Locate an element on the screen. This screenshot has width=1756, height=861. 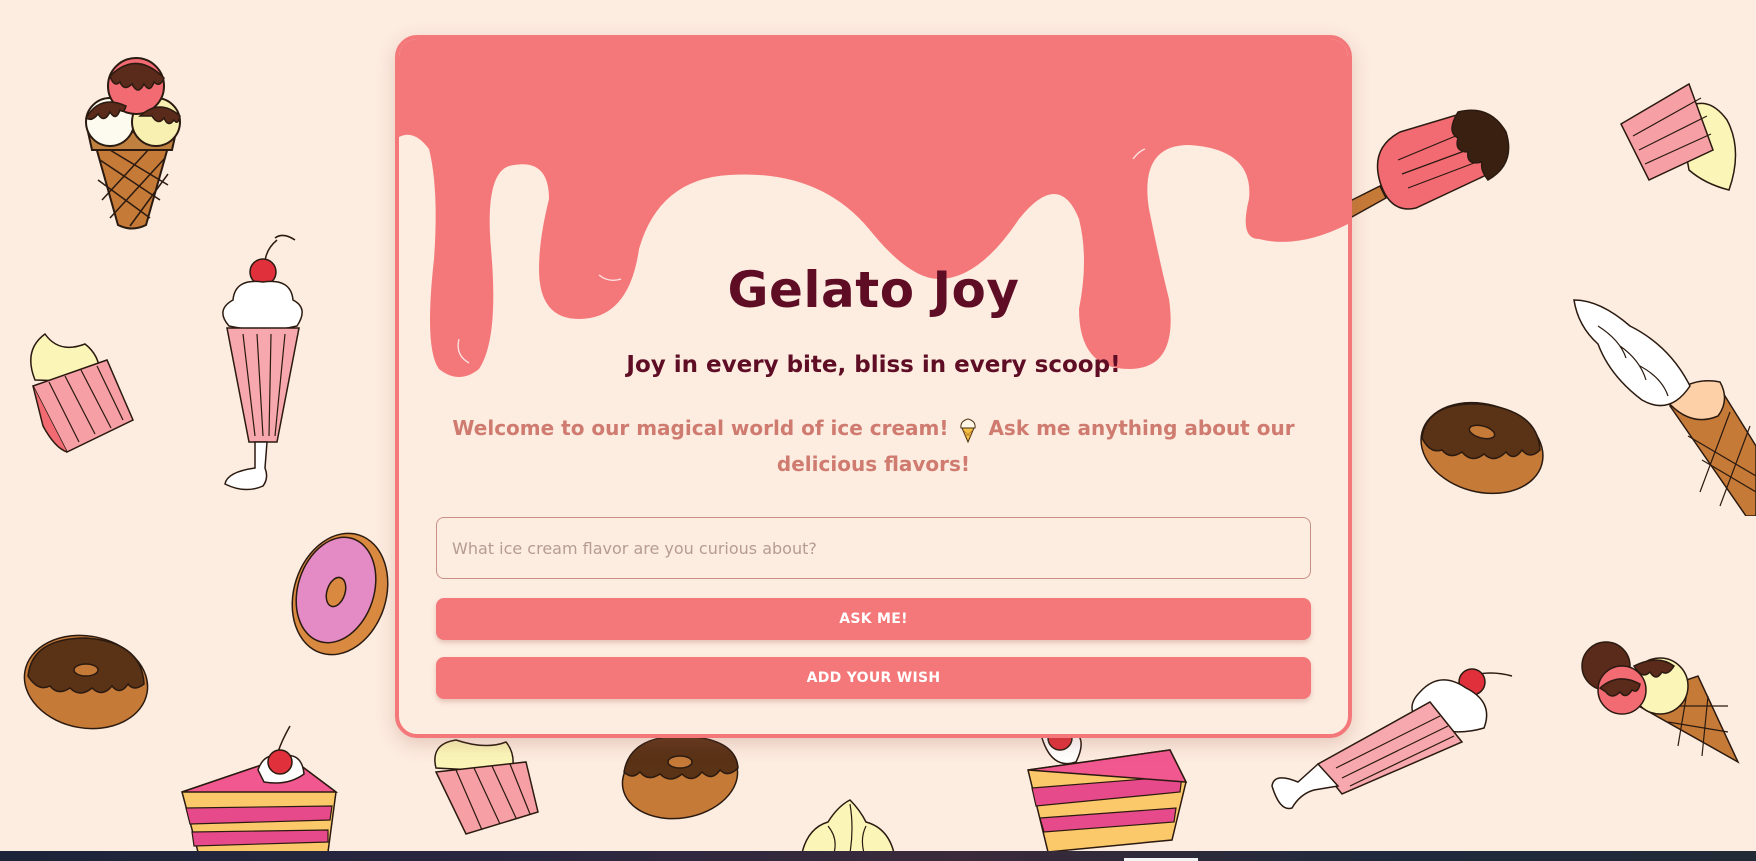
app-title: Gelato Joy is located at coordinates (873, 290).